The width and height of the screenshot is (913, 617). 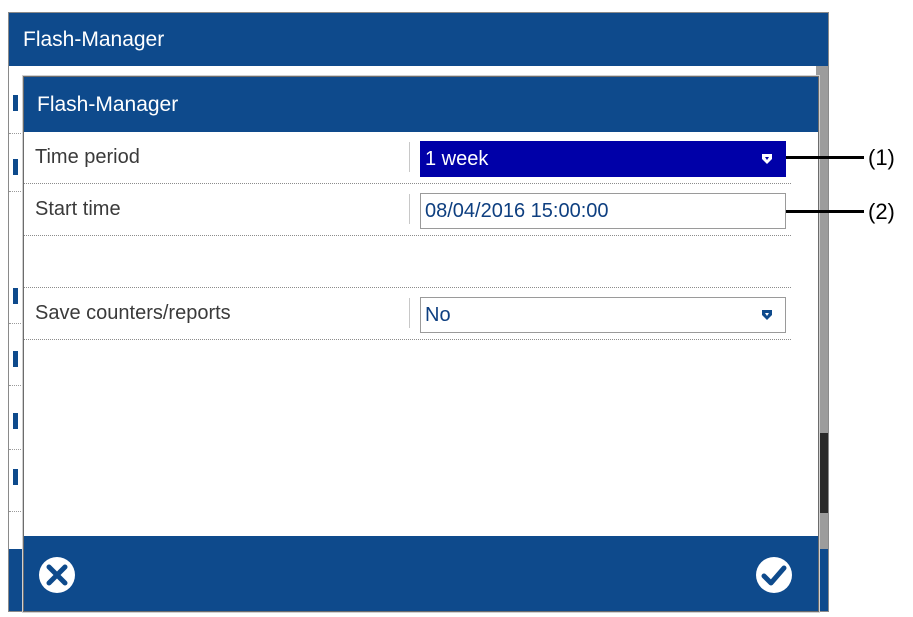 What do you see at coordinates (421, 573) in the screenshot?
I see `dialog-button-bar` at bounding box center [421, 573].